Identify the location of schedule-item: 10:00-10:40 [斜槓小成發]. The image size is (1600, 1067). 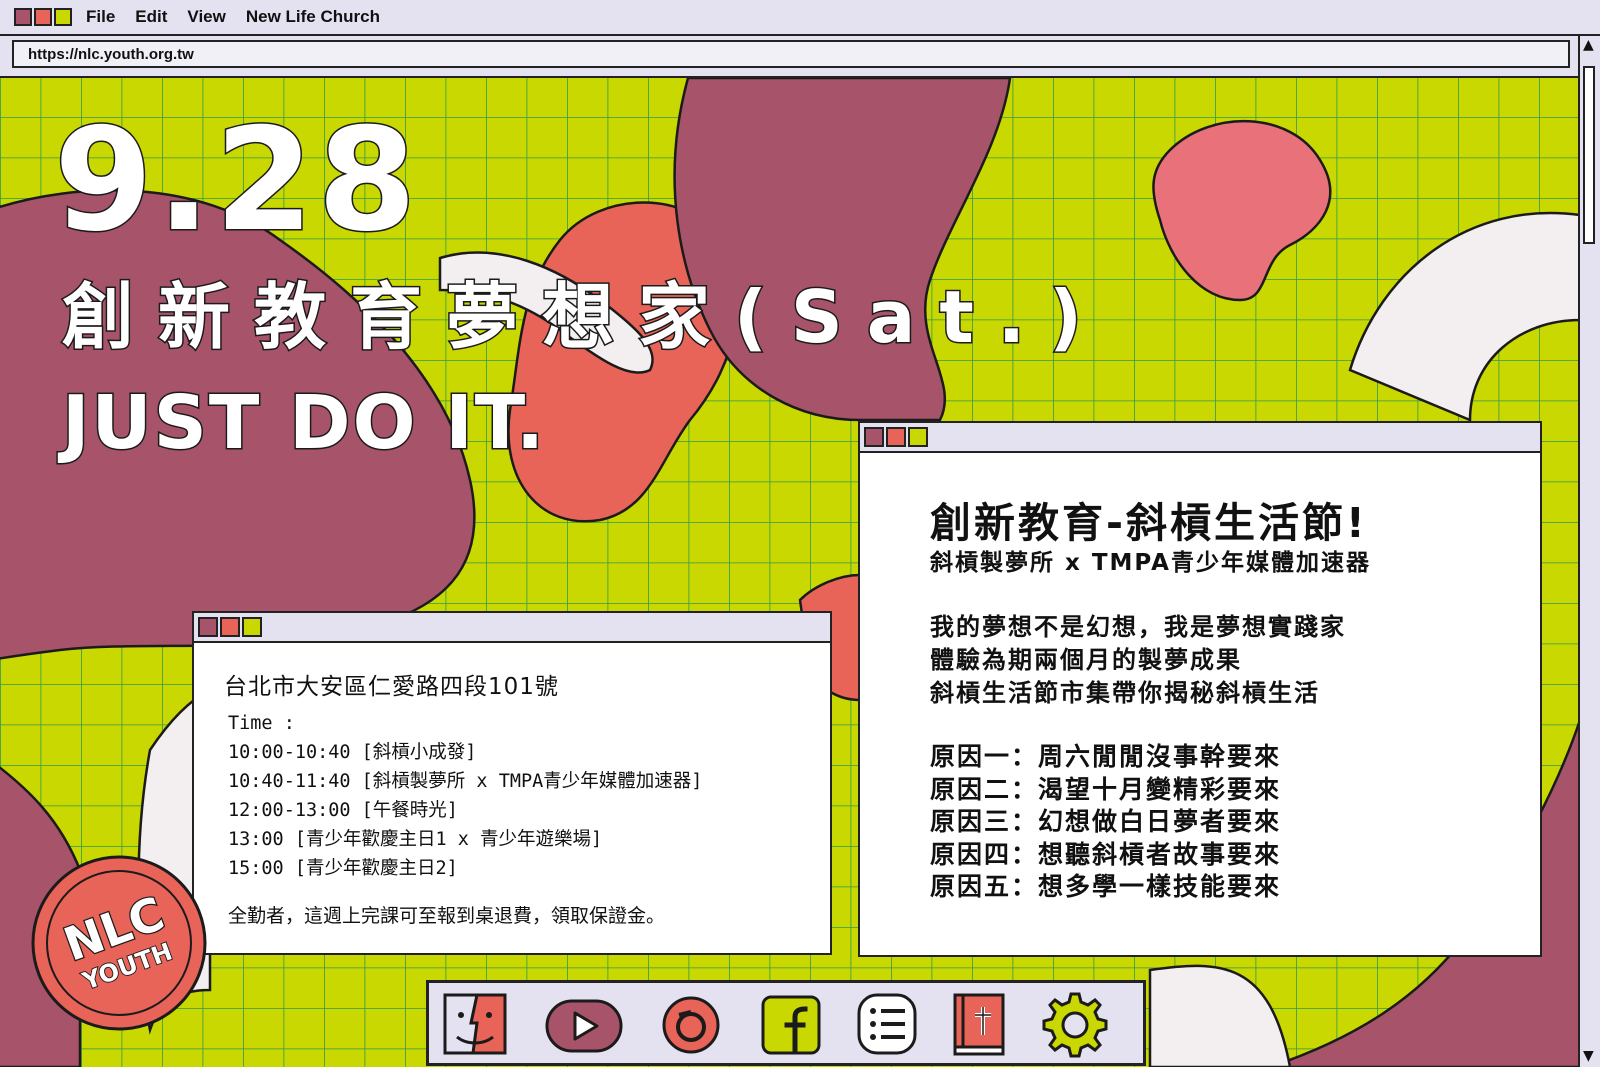
(352, 752).